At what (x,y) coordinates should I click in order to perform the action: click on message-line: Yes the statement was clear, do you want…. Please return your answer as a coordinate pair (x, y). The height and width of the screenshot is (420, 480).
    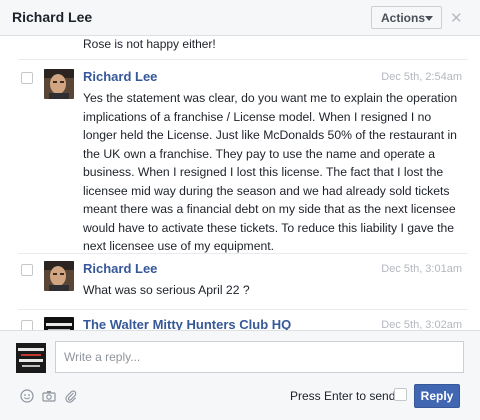
    Looking at the image, I should click on (270, 98).